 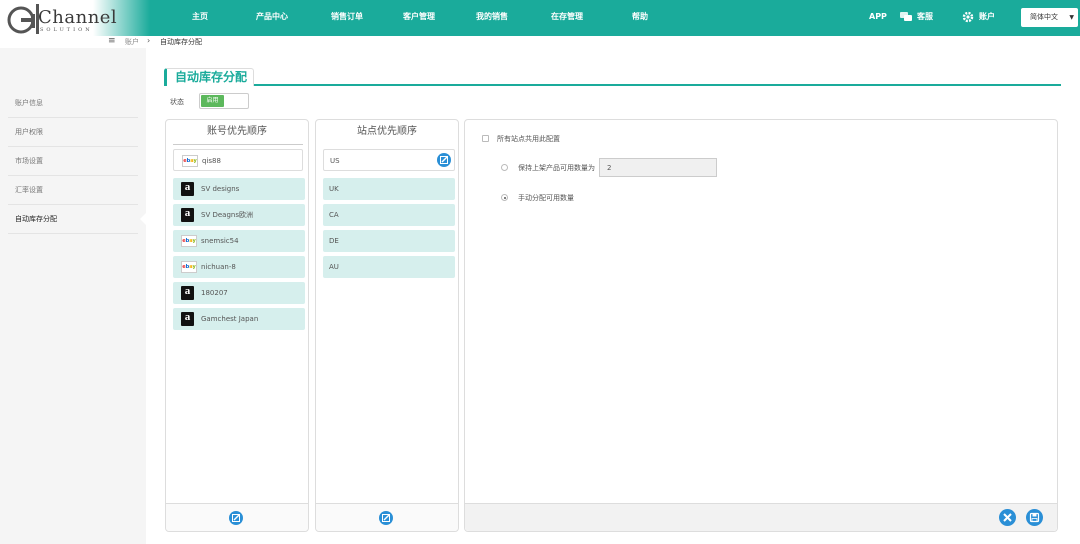 I want to click on logo: Channel SOLUTION, so click(x=75, y=18).